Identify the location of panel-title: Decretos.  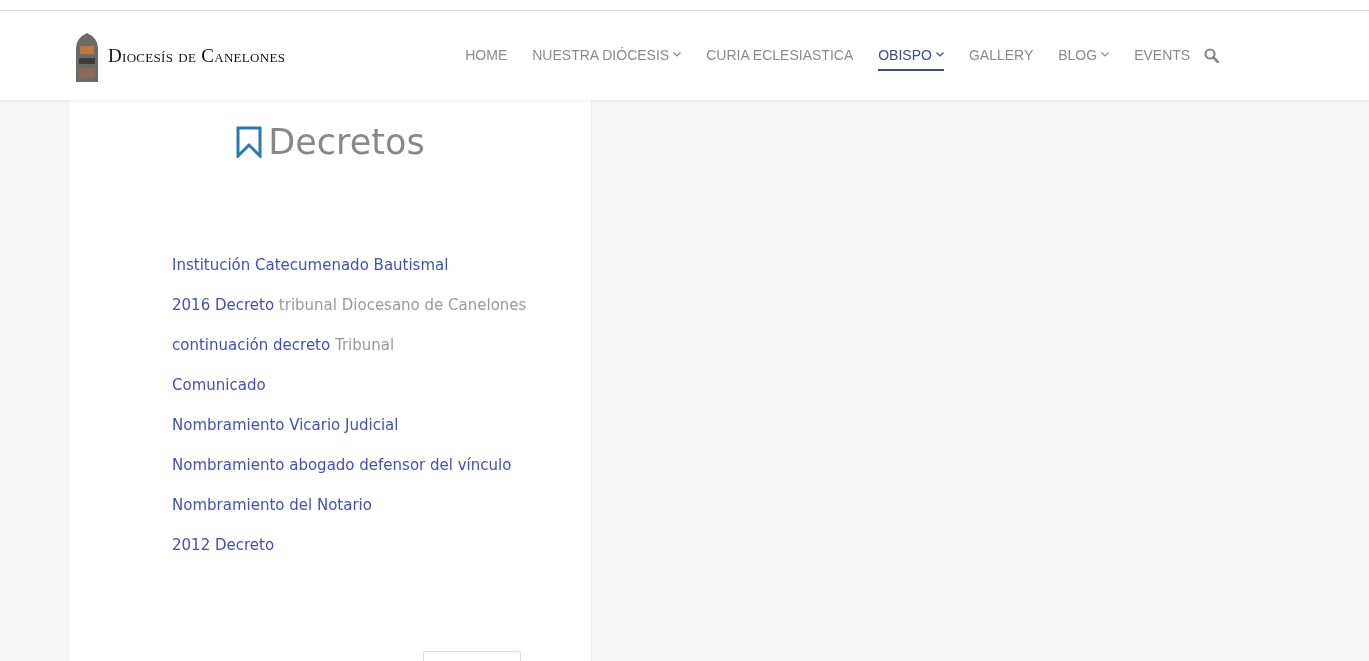
(346, 142).